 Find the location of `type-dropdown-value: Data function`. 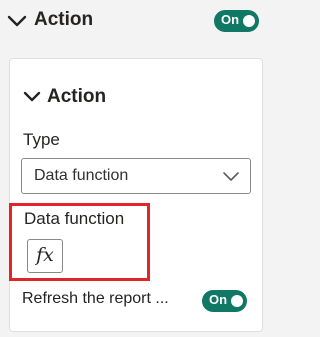

type-dropdown-value: Data function is located at coordinates (81, 175).